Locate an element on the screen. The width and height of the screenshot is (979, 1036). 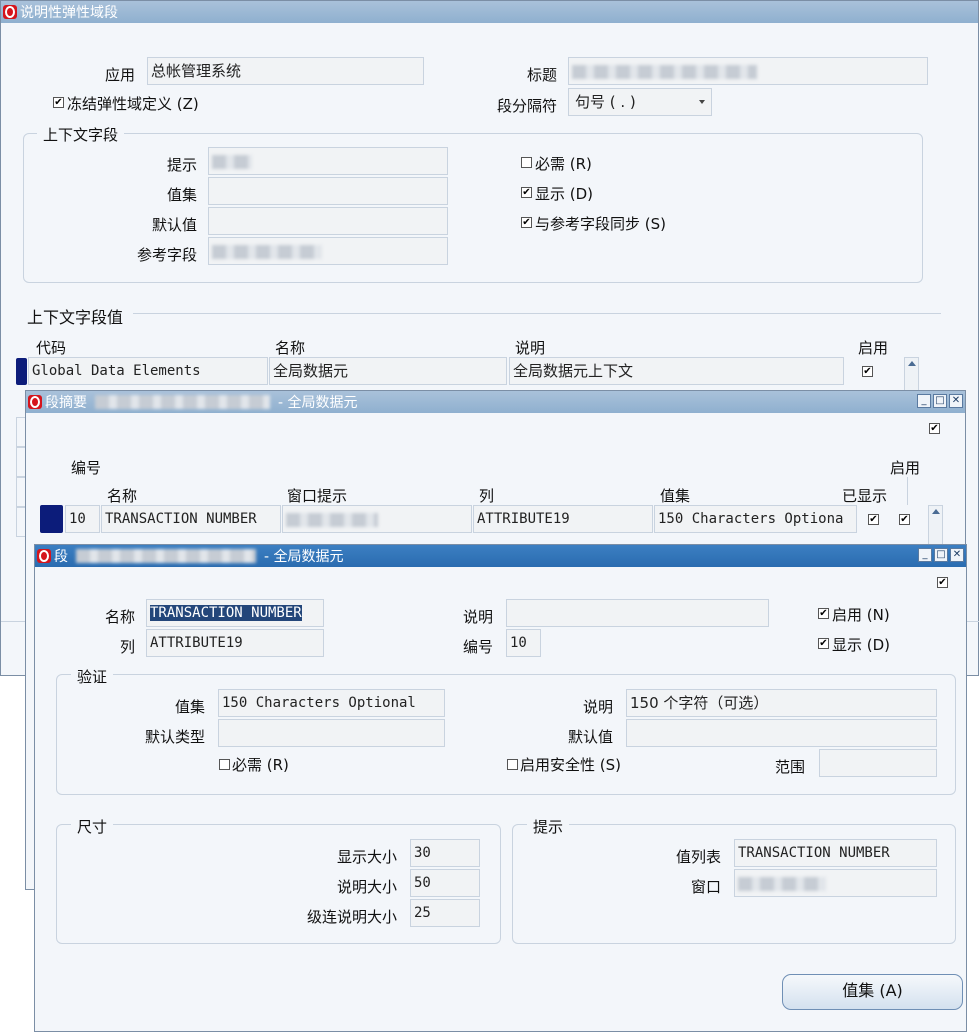
valueset-field is located at coordinates (328, 191).